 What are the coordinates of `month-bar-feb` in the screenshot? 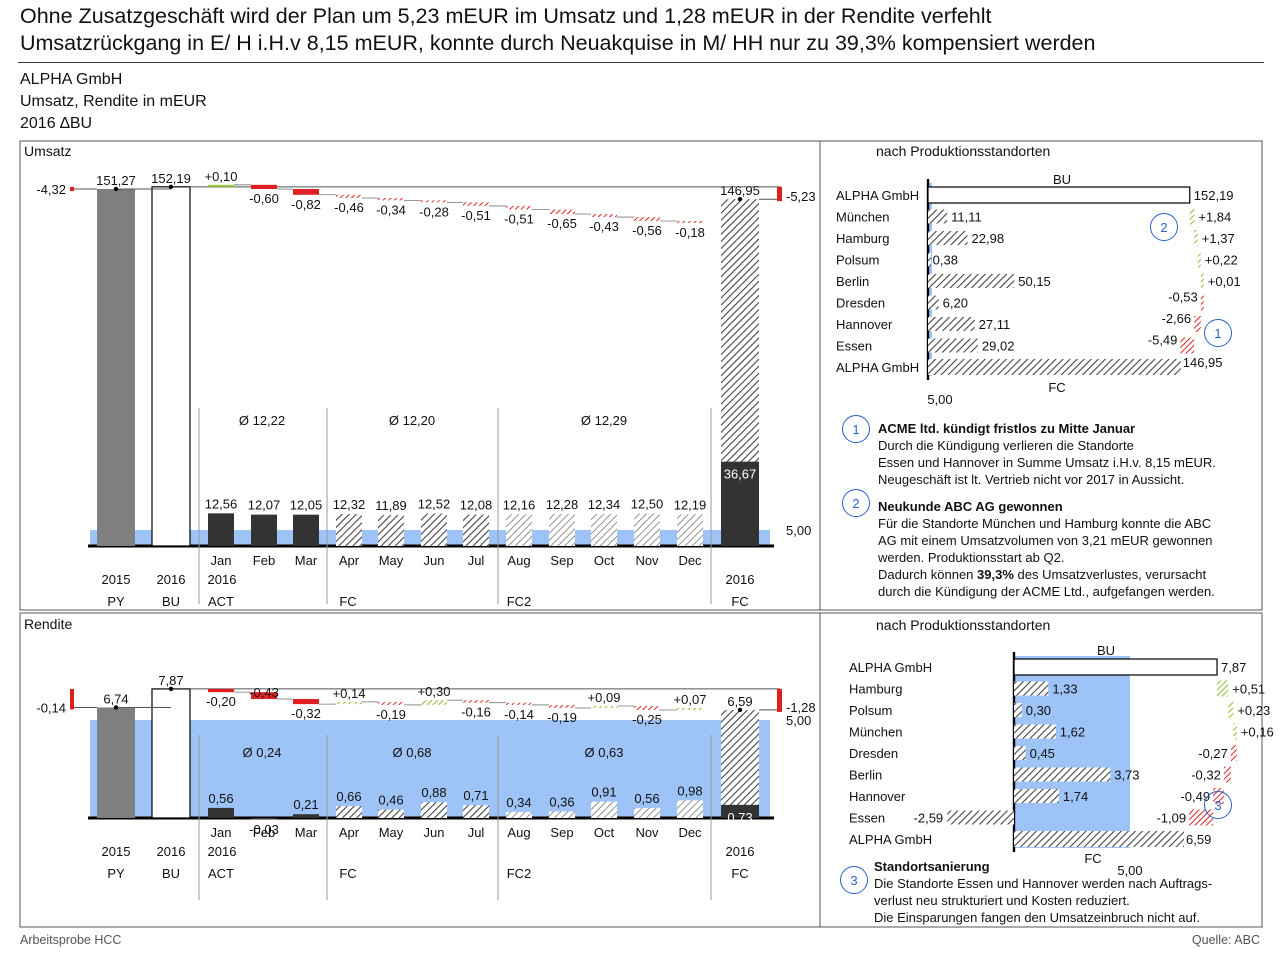 It's located at (264, 530).